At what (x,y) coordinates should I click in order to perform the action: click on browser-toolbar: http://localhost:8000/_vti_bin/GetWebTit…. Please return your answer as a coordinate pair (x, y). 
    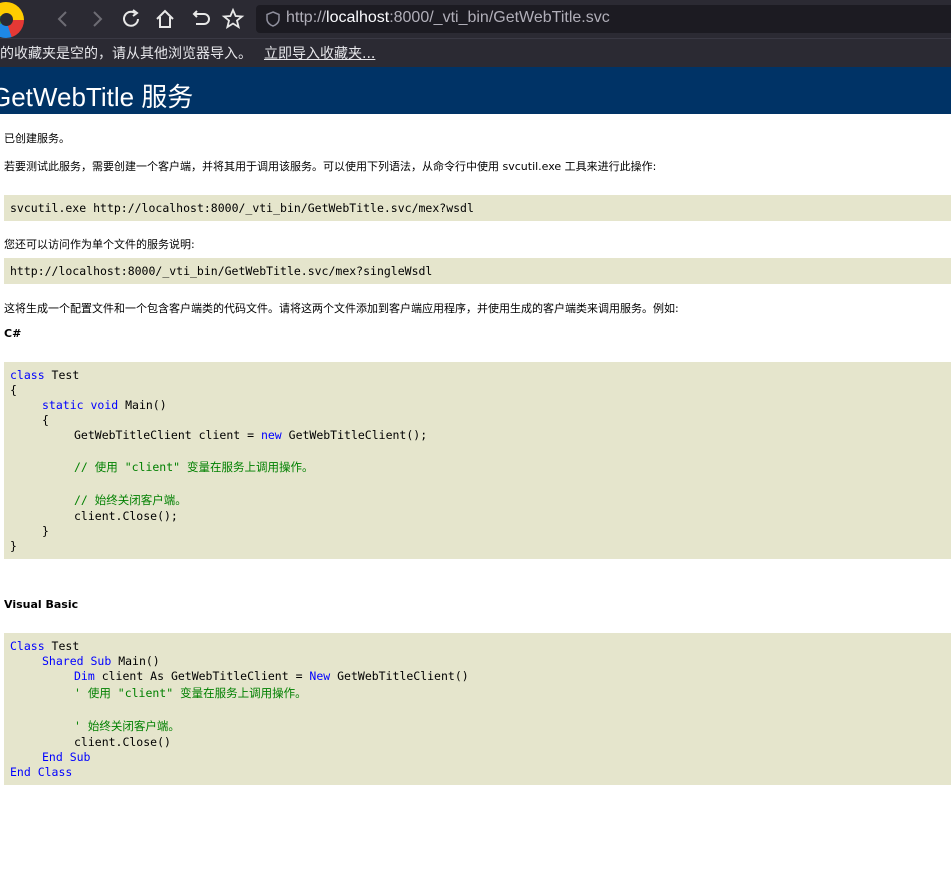
    Looking at the image, I should click on (475, 19).